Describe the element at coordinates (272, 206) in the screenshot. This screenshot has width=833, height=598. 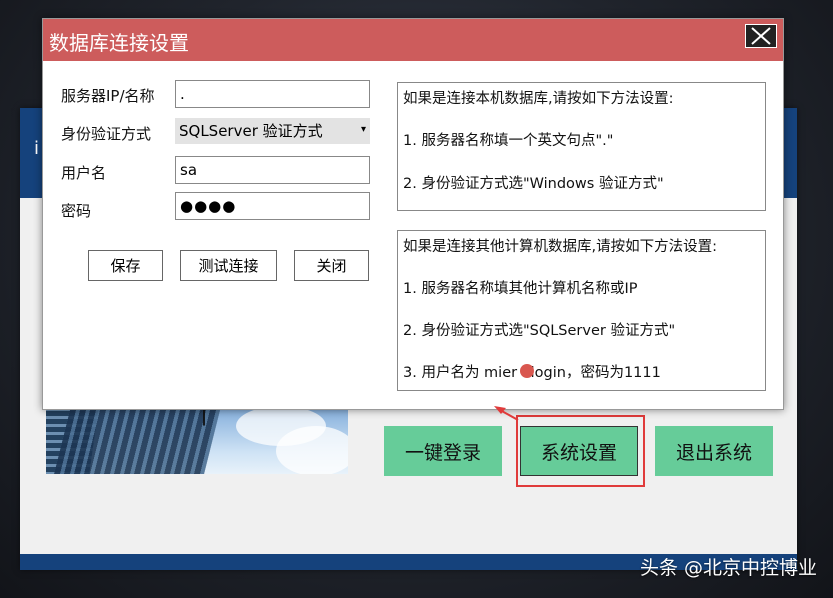
I see `password-input: ●●●●` at that location.